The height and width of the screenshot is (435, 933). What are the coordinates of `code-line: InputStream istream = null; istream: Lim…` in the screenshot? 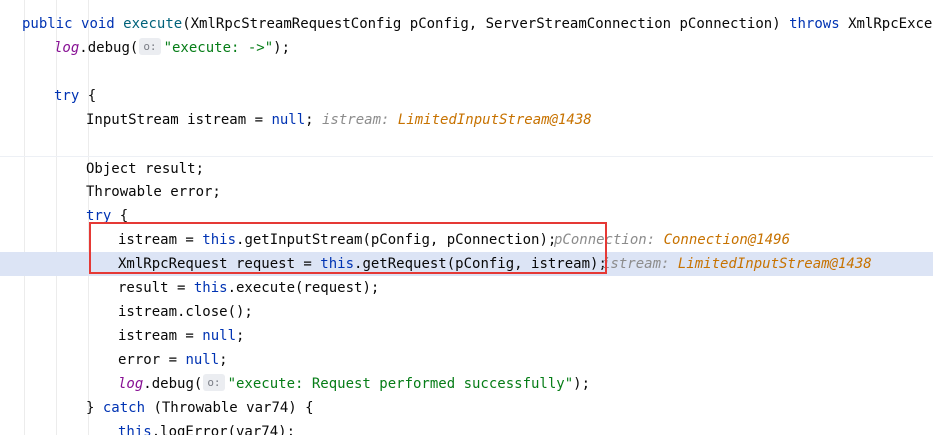 It's located at (466, 120).